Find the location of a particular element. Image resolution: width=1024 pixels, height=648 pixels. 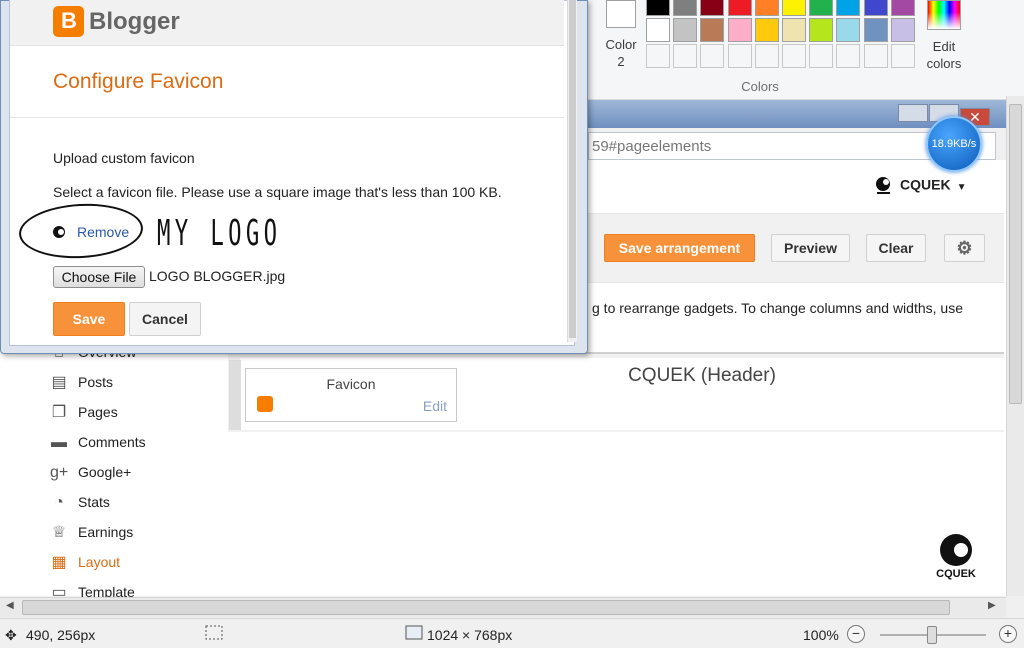

horizontal-scrollbar: ◀ ▶ is located at coordinates (503, 607).